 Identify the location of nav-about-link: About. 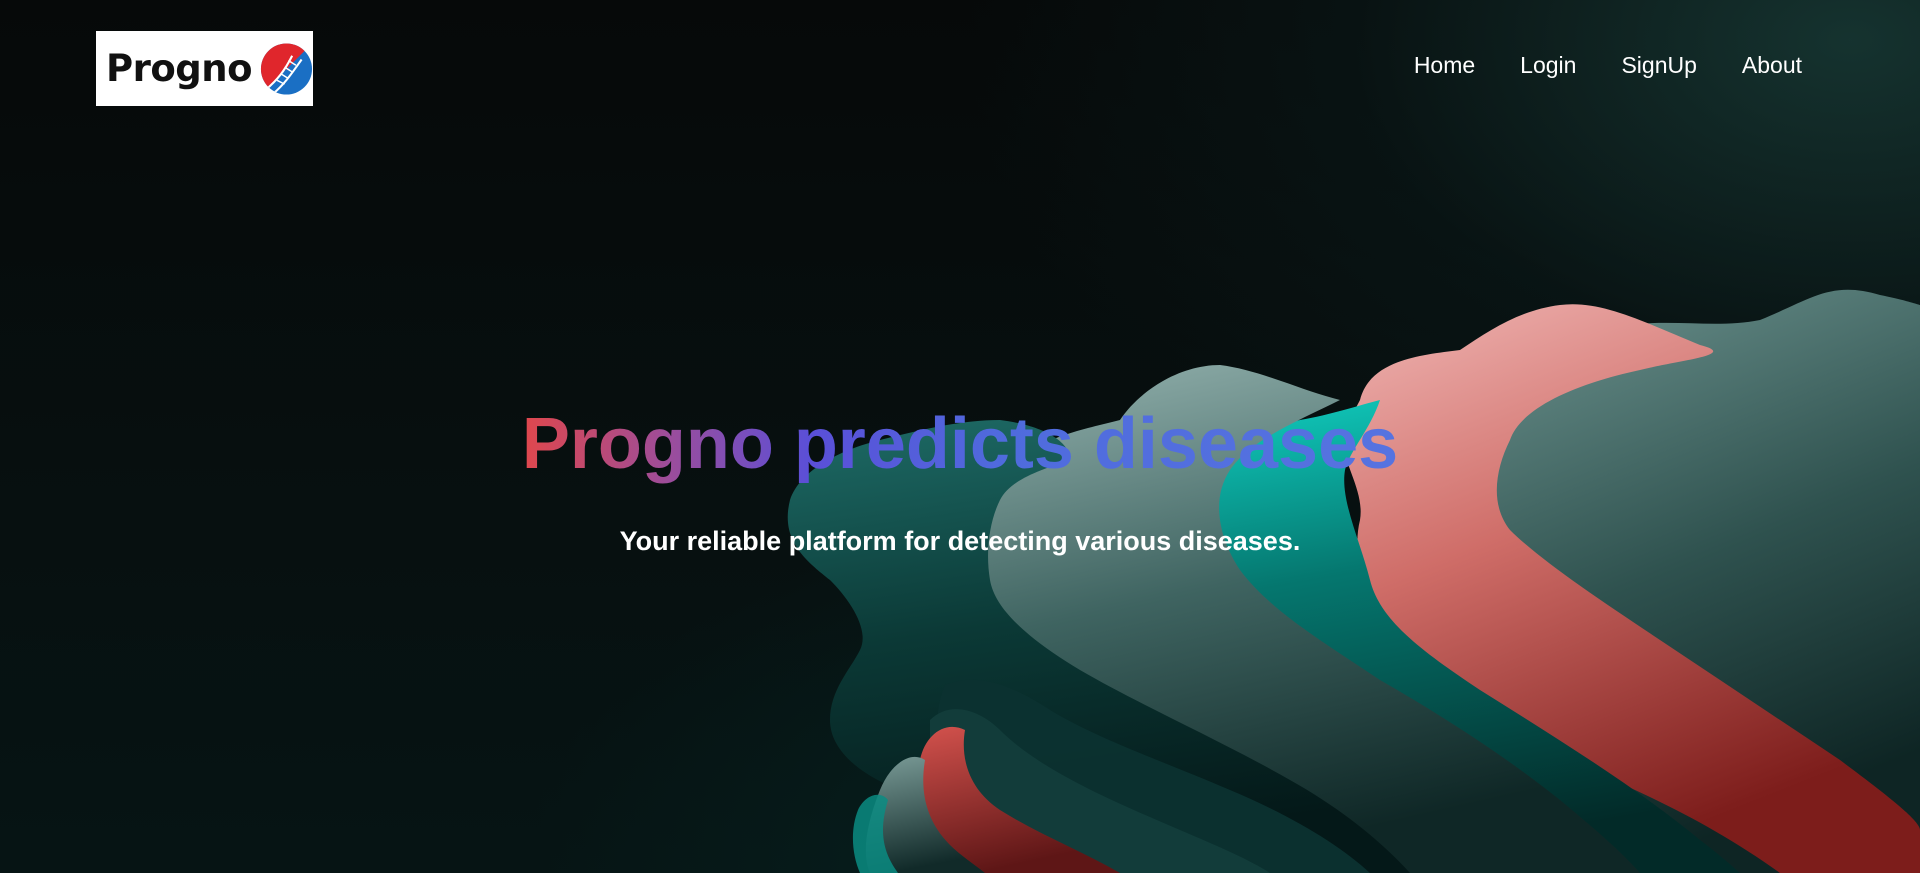
(1772, 65).